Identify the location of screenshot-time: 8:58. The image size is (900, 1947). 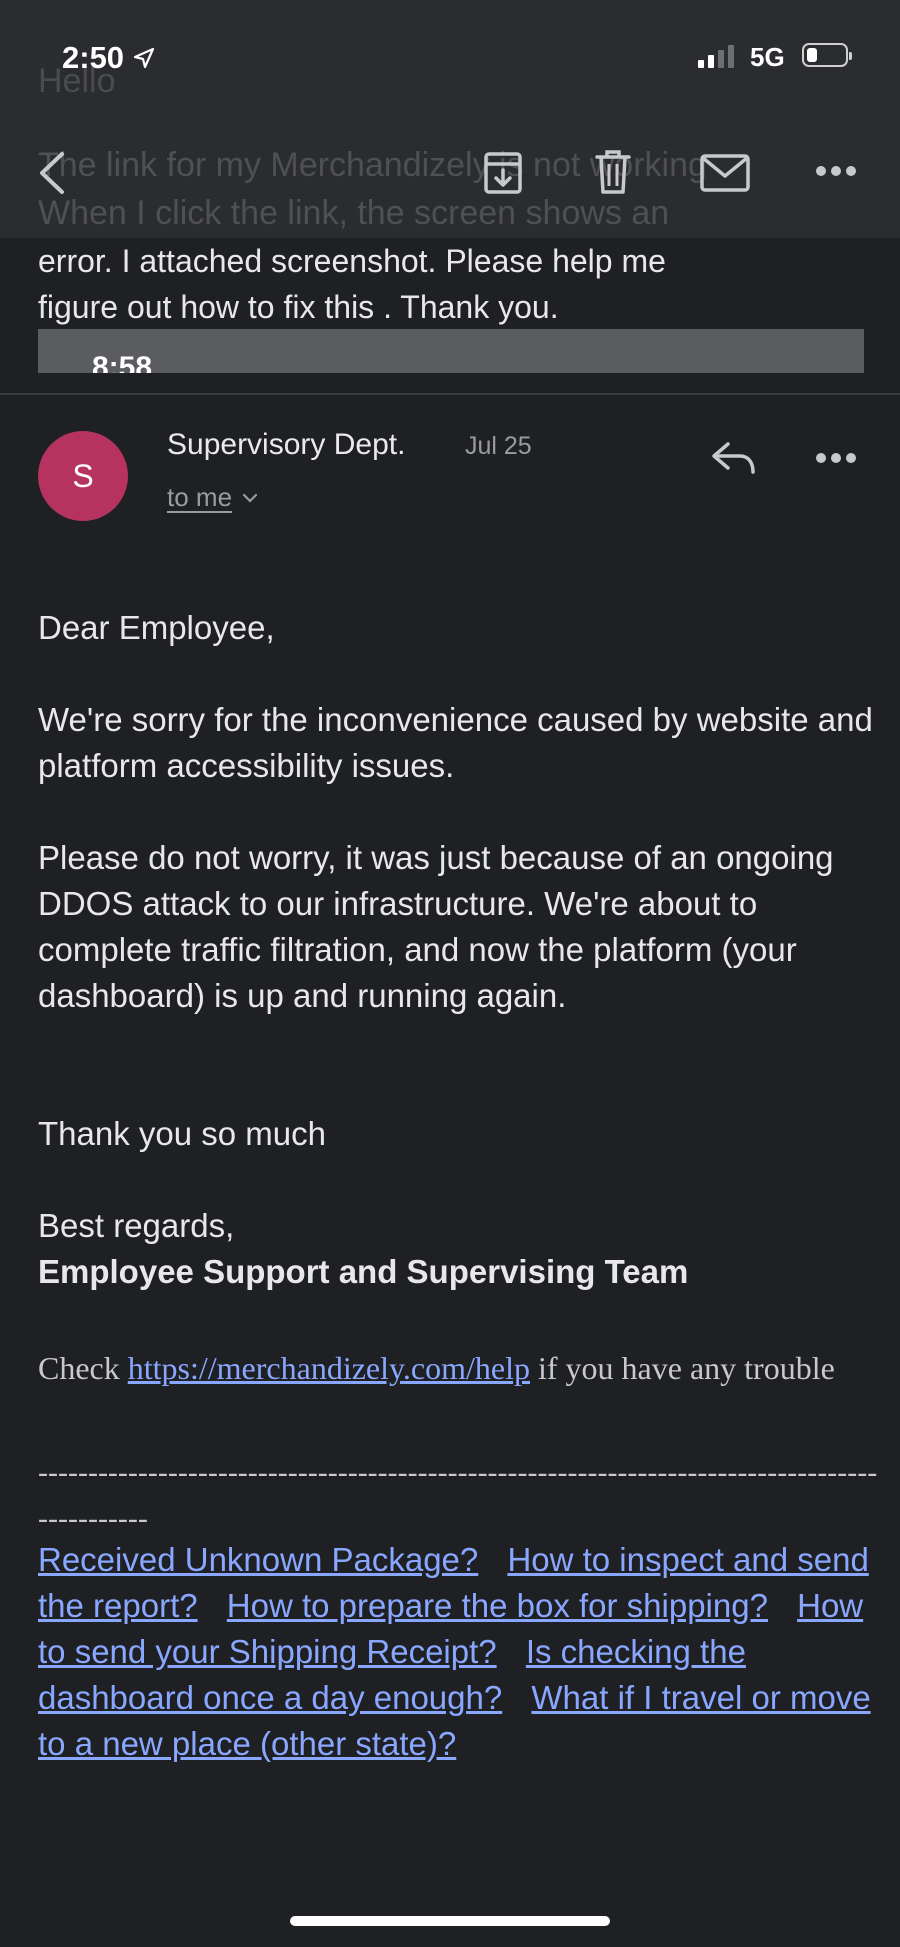
(122, 362).